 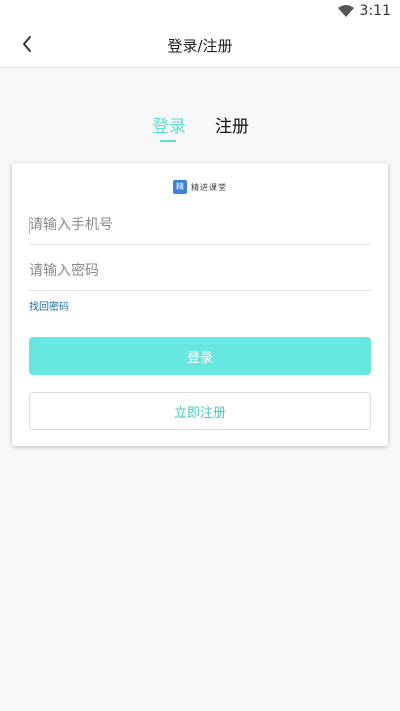 I want to click on password-input, so click(x=200, y=270).